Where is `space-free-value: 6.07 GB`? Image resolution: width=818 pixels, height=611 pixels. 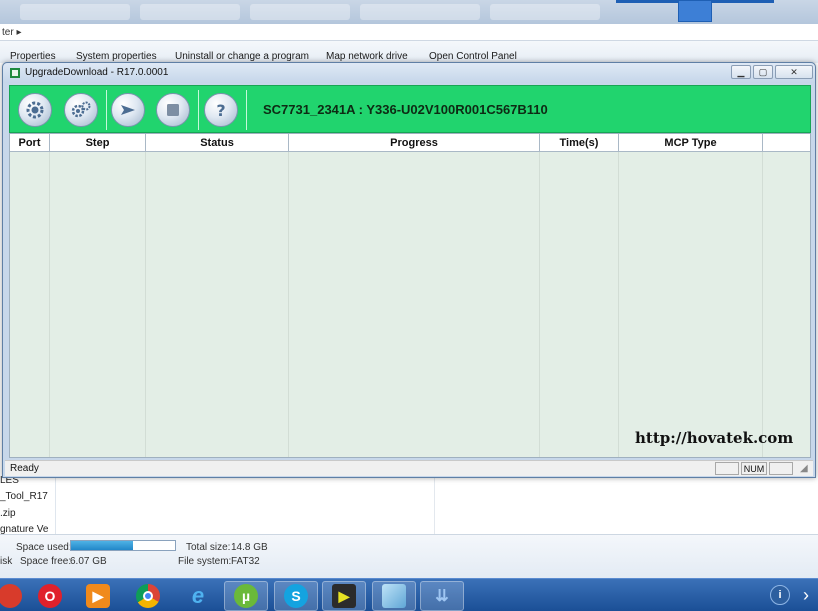 space-free-value: 6.07 GB is located at coordinates (88, 561).